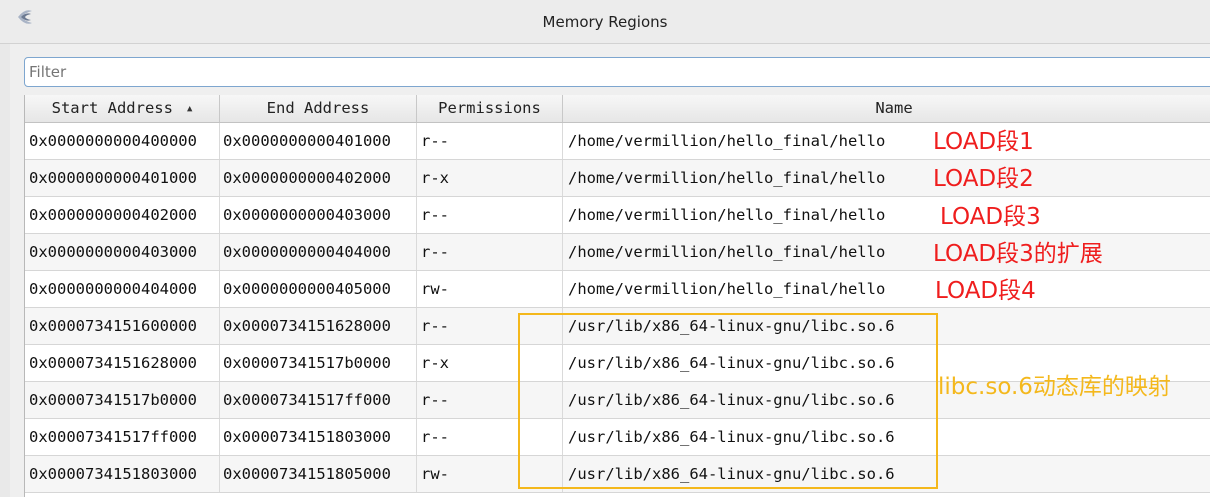 This screenshot has height=497, width=1210. Describe the element at coordinates (728, 401) in the screenshot. I see `libc-highlight-box` at that location.